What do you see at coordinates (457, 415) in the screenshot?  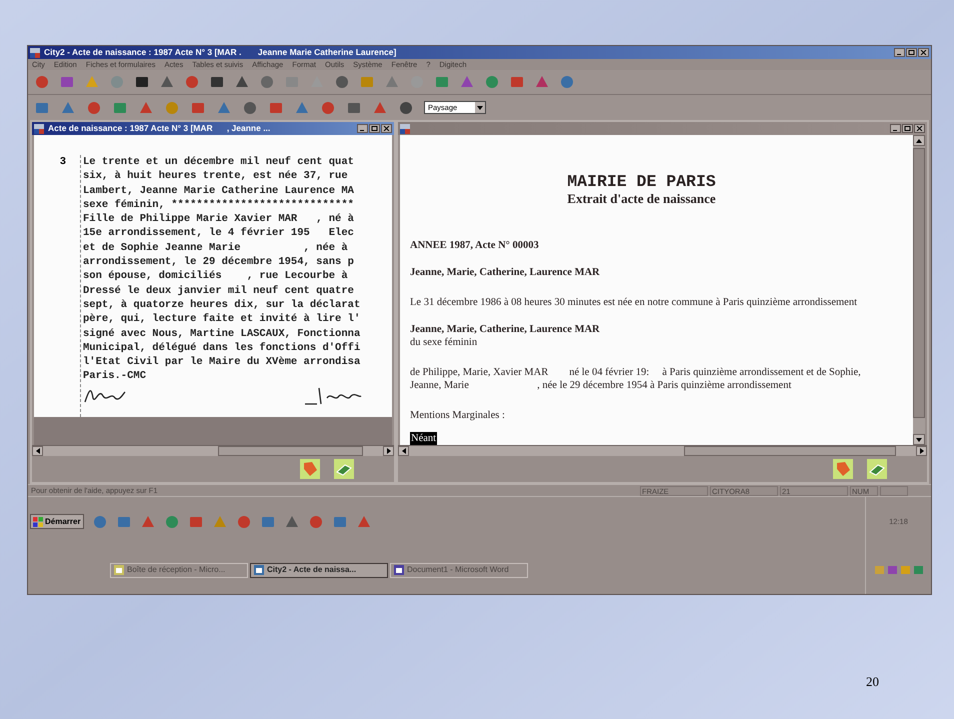 I see `document-paragraph: Mentions Marginales :` at bounding box center [457, 415].